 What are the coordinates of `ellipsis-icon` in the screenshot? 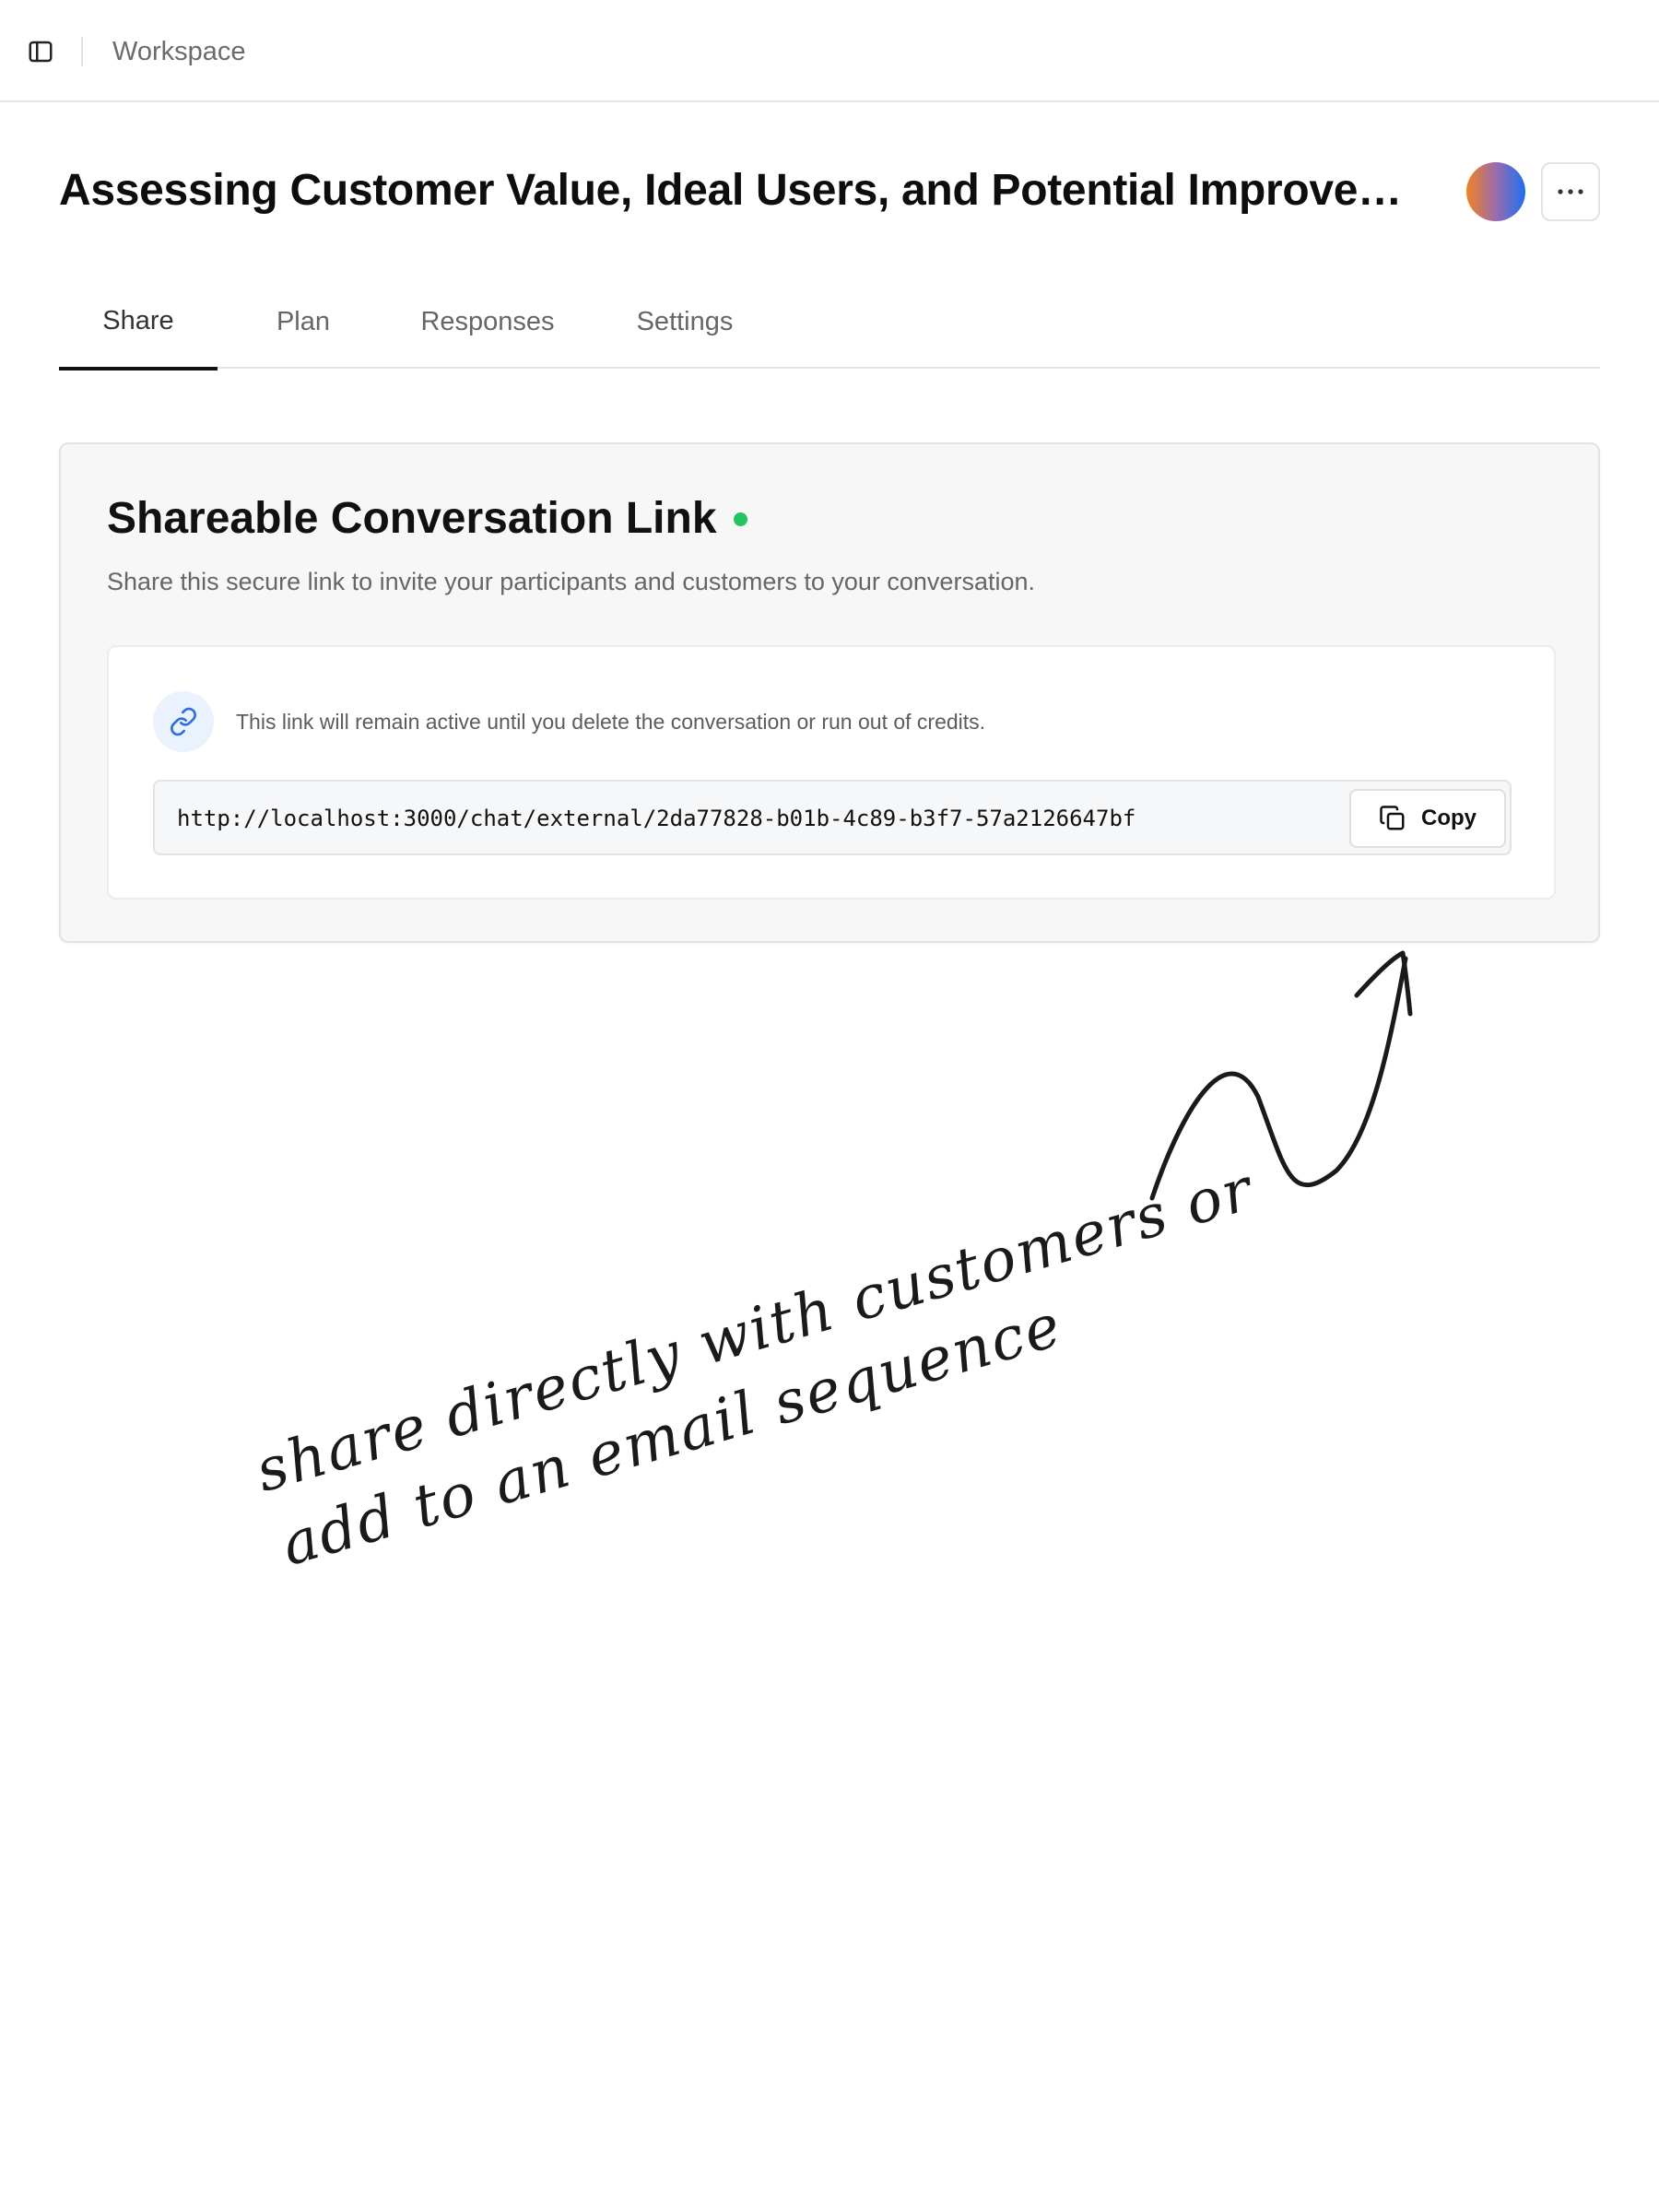 It's located at (1570, 191).